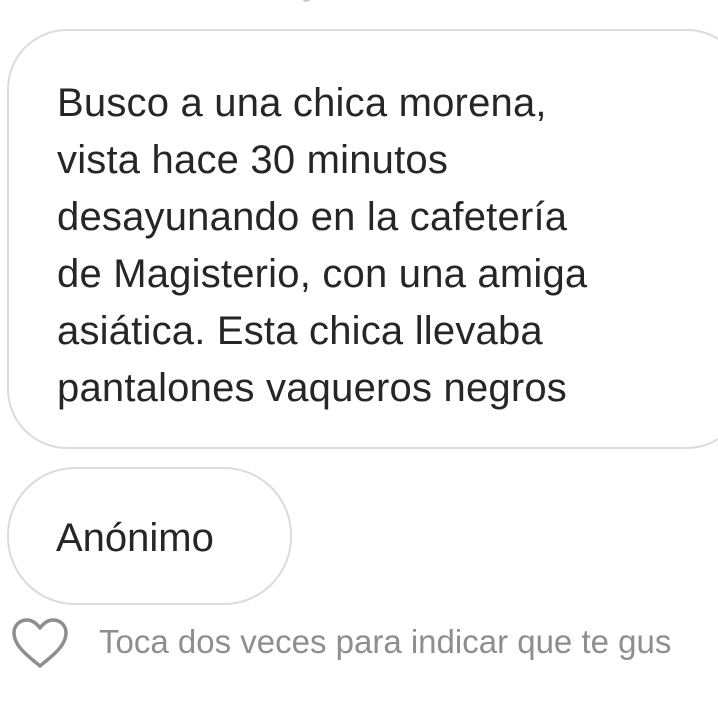  What do you see at coordinates (302, 103) in the screenshot?
I see `message-line: Busco a una chica morena,` at bounding box center [302, 103].